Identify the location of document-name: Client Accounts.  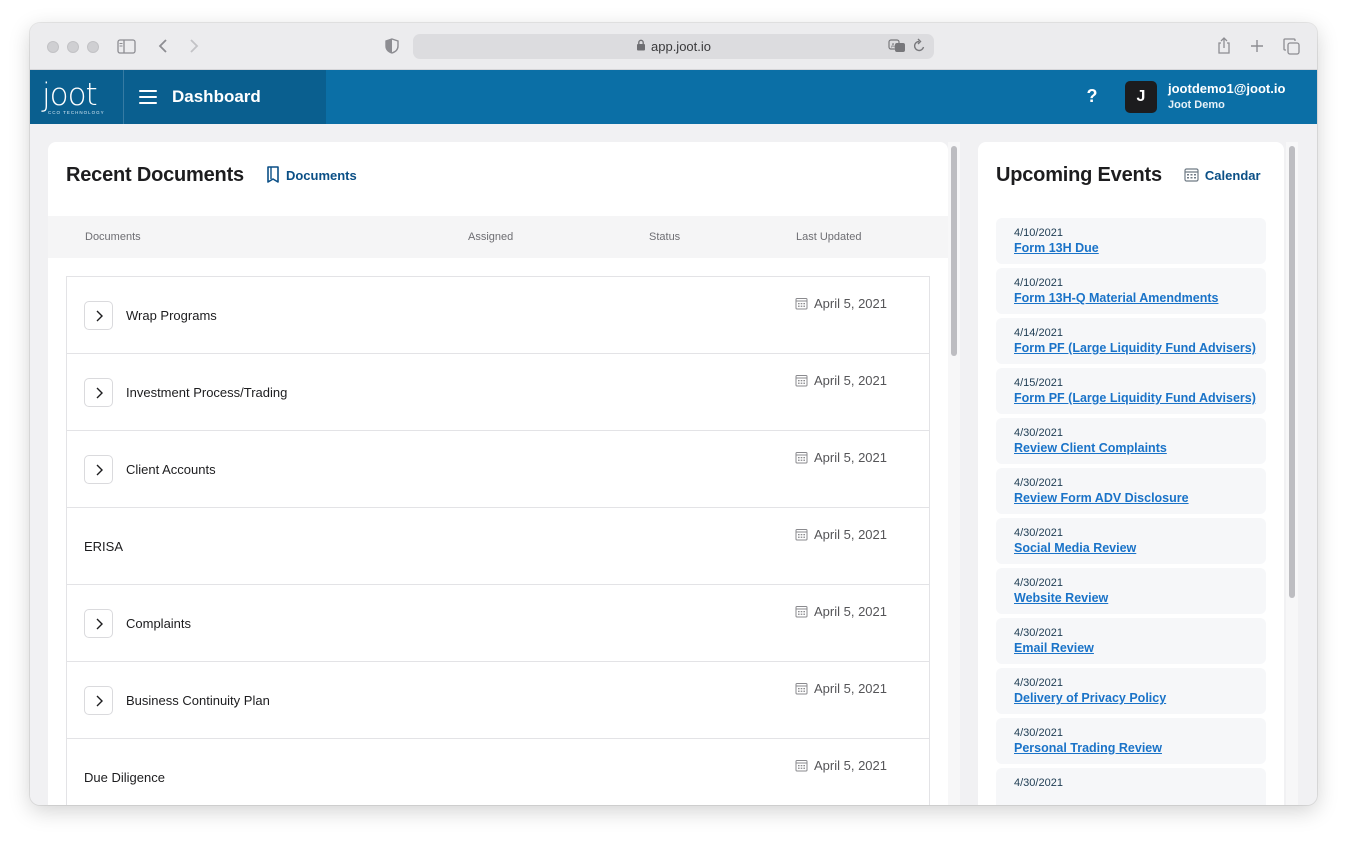
(171, 469).